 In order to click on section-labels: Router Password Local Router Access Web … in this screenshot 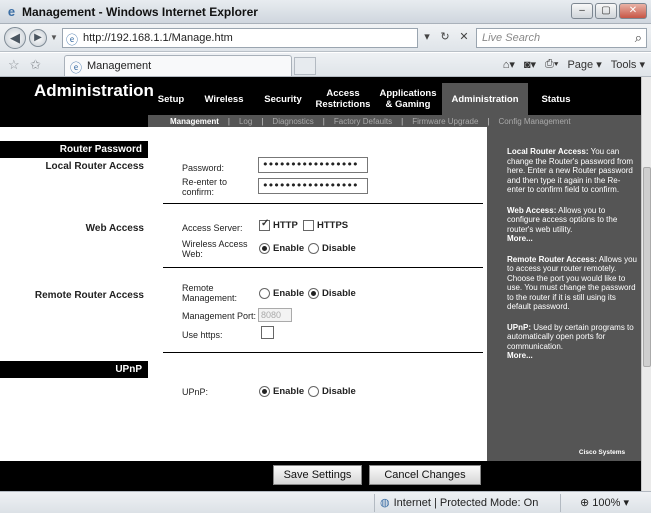, I will do `click(74, 294)`.